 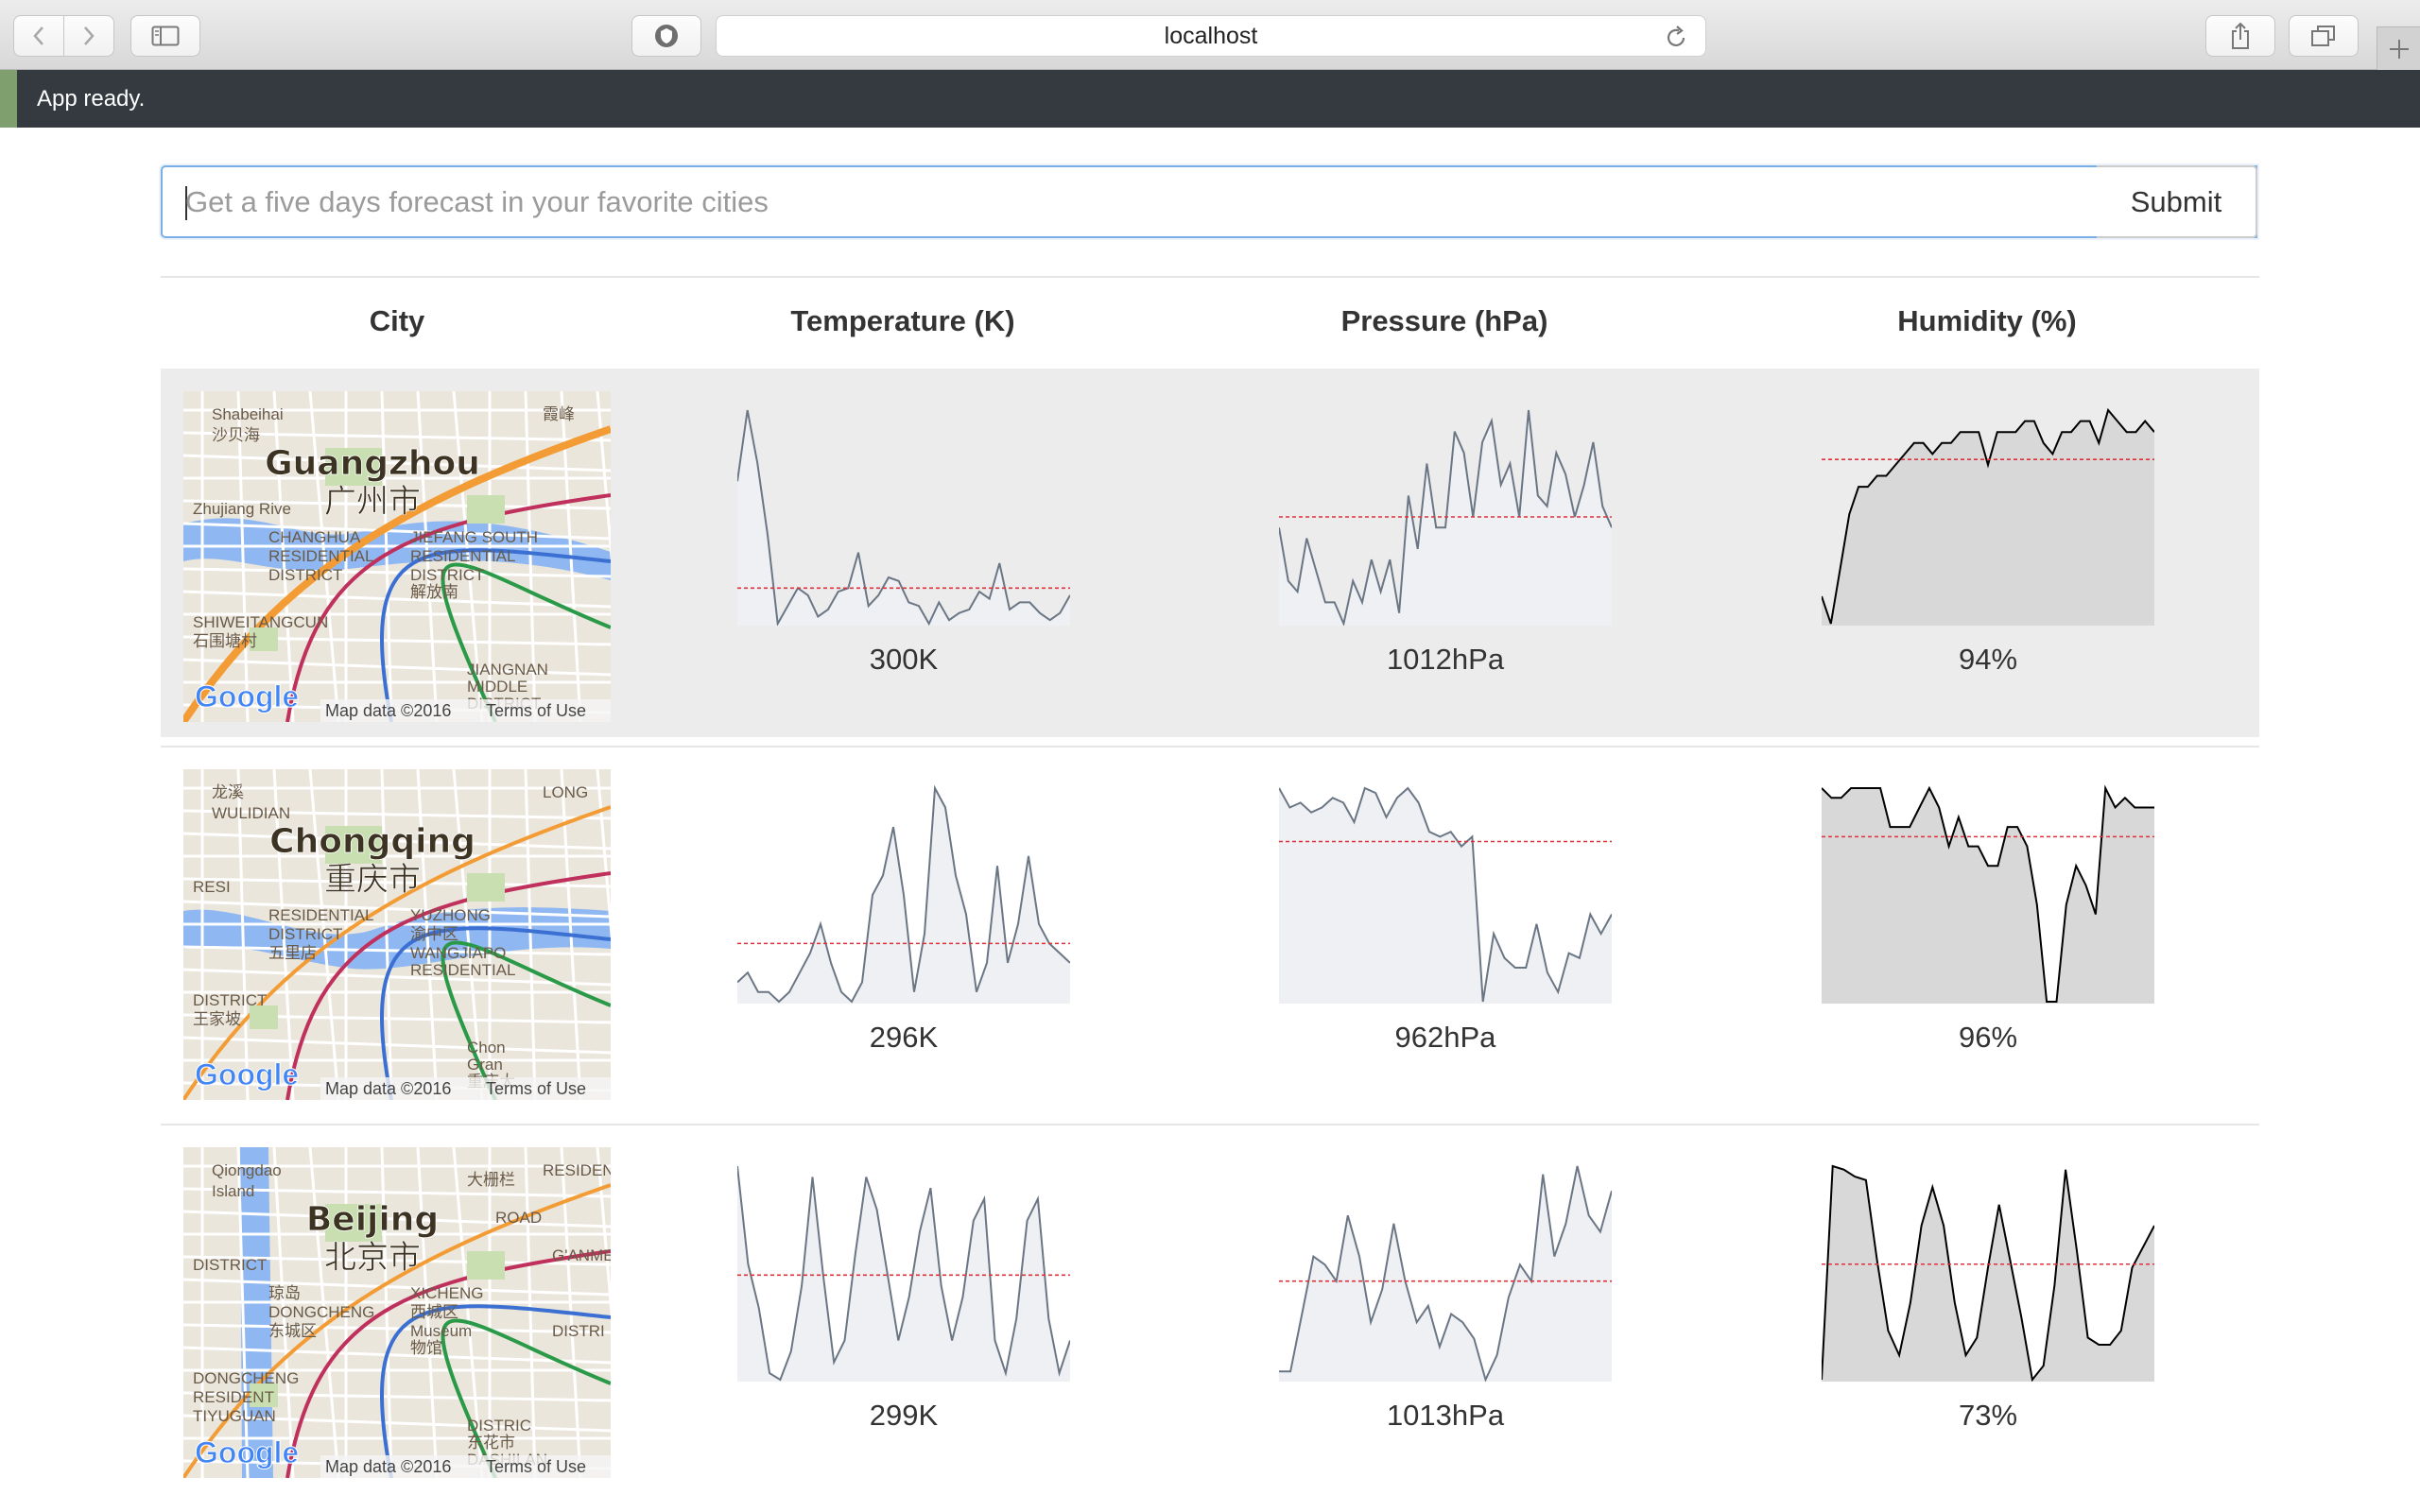 I want to click on pressure-value: 1012hPa, so click(x=1445, y=659).